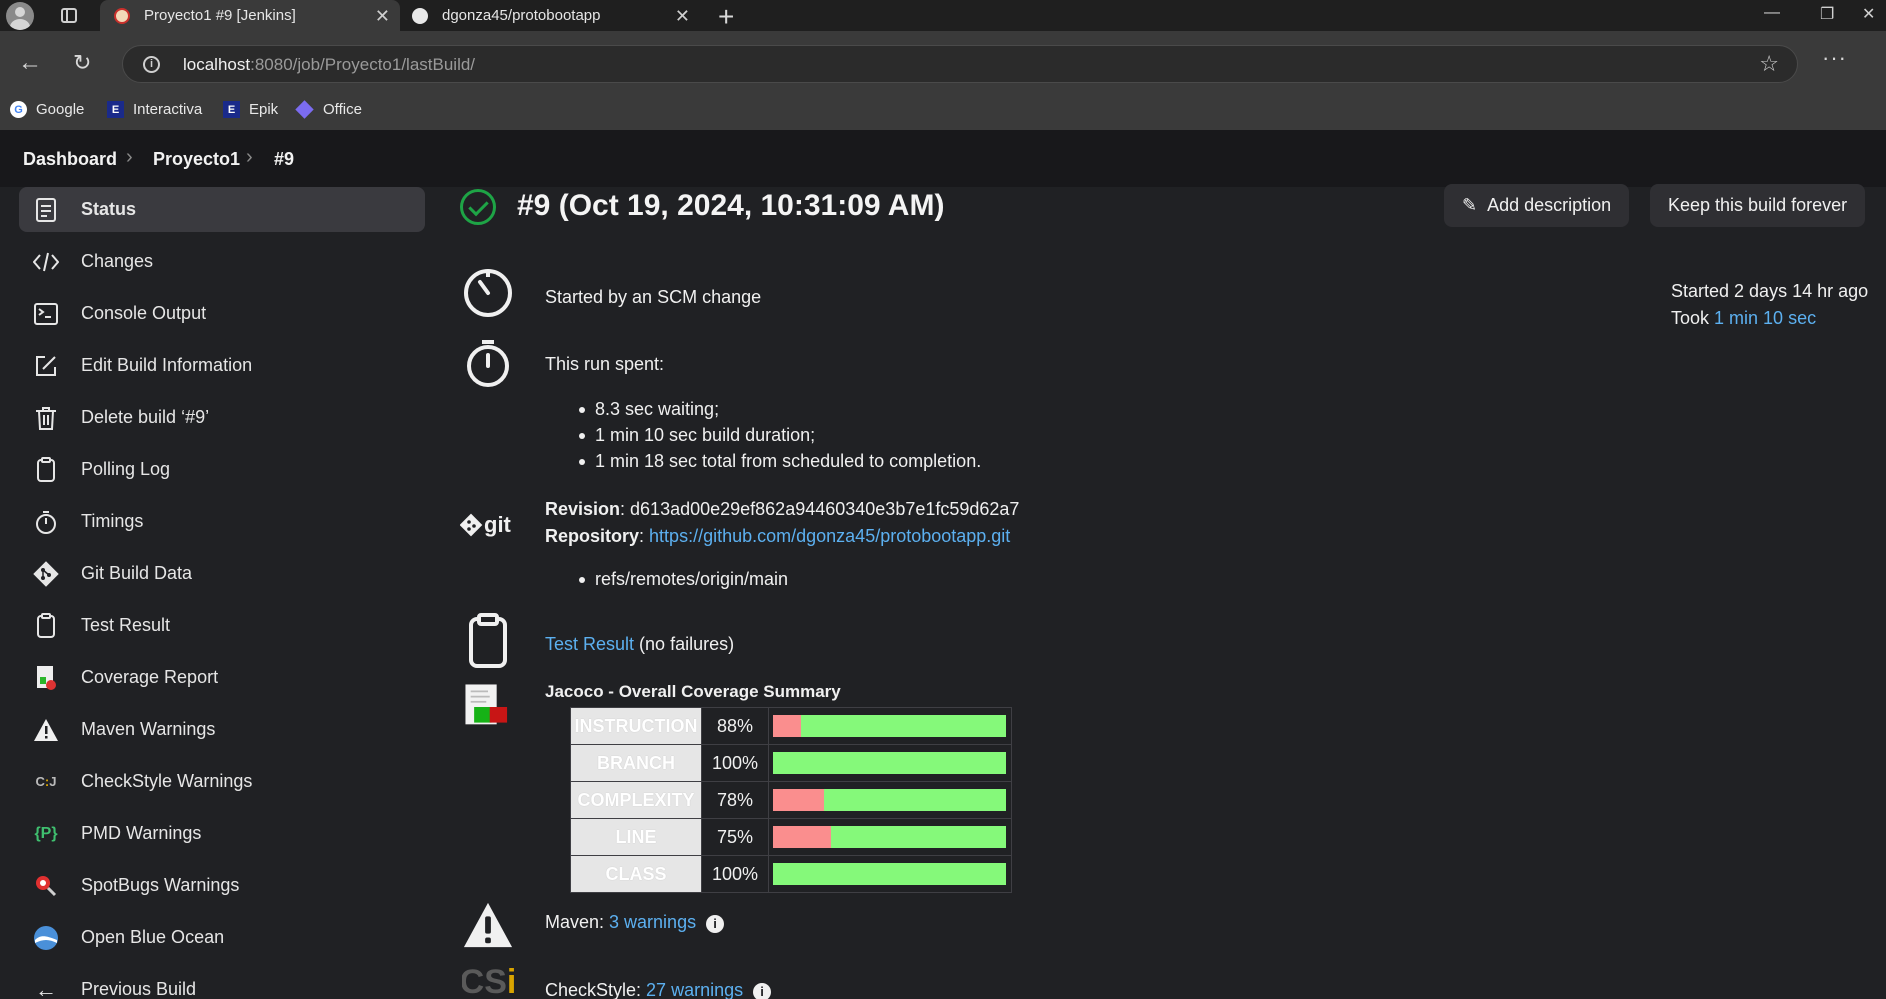 Image resolution: width=1886 pixels, height=999 pixels. What do you see at coordinates (20, 16) in the screenshot?
I see `profile-avatar-icon` at bounding box center [20, 16].